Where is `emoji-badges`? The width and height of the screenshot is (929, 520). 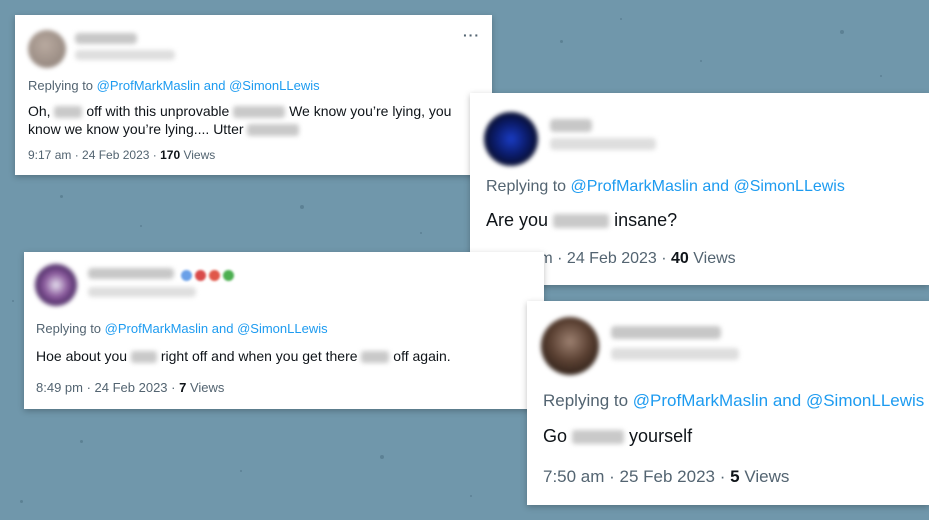
emoji-badges is located at coordinates (206, 277).